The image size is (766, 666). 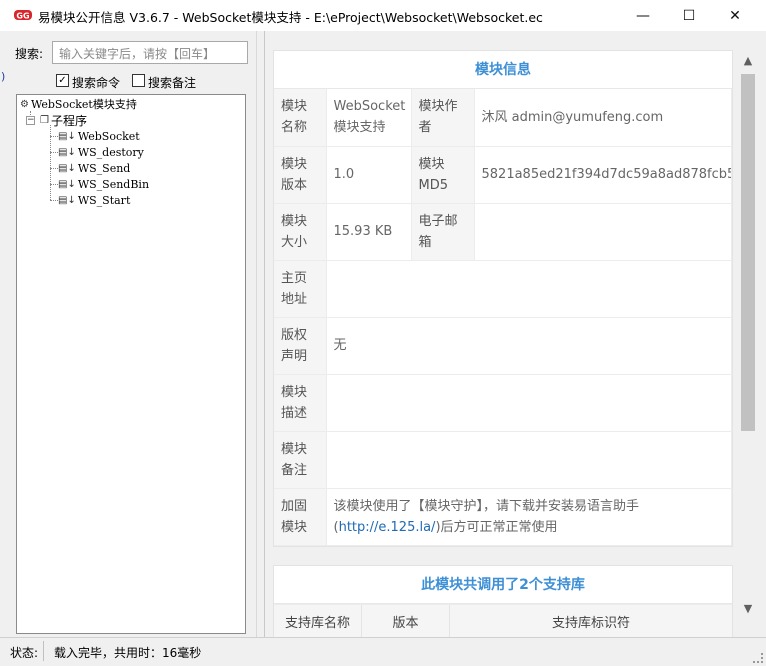 I want to click on field-value: 1.0, so click(x=369, y=175).